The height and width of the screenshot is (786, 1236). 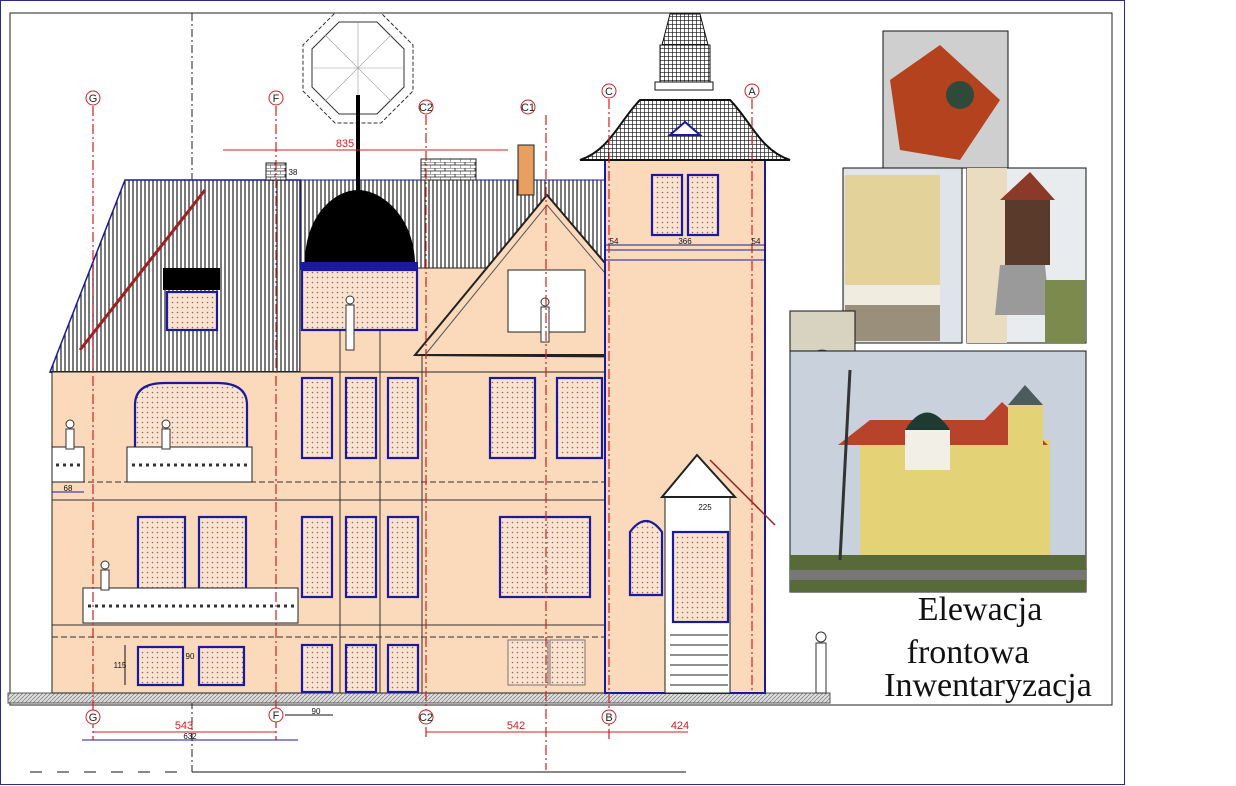 I want to click on dim-roof-width: 835, so click(x=345, y=144).